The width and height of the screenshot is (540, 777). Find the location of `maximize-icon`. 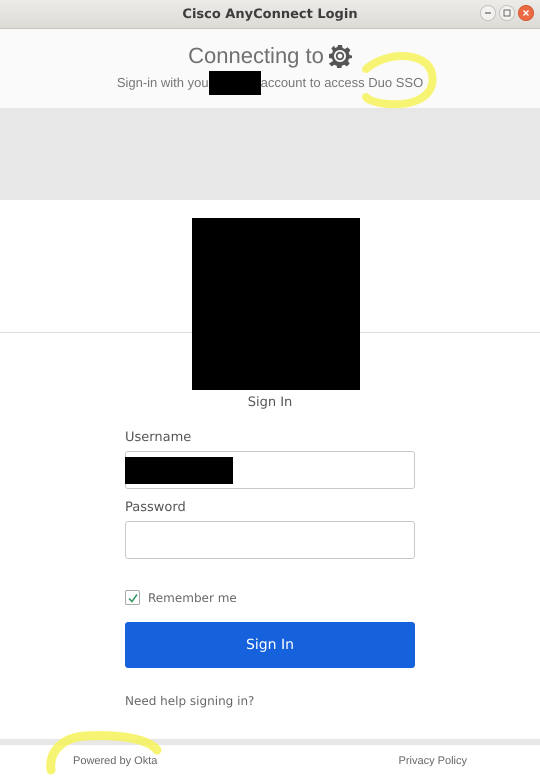

maximize-icon is located at coordinates (507, 13).